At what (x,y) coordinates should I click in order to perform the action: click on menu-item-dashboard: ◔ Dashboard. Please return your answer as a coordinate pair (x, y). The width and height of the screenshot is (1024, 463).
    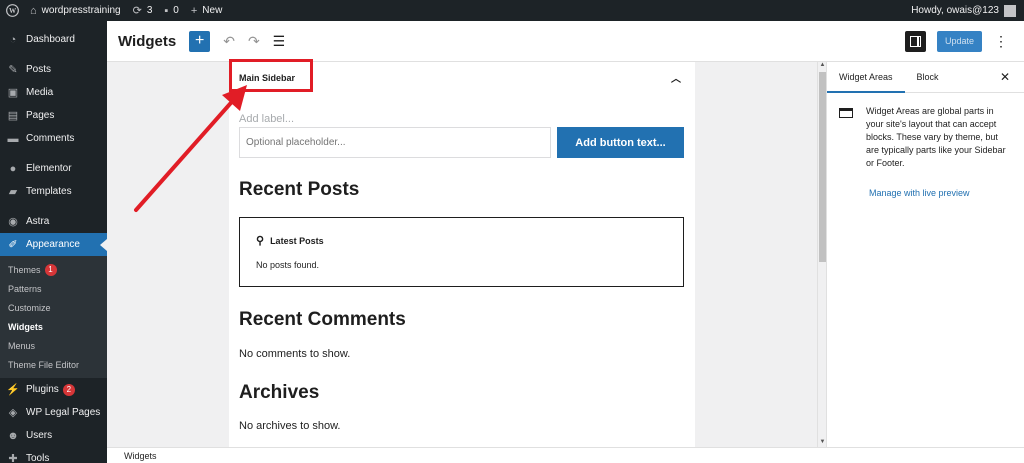
    Looking at the image, I should click on (53, 39).